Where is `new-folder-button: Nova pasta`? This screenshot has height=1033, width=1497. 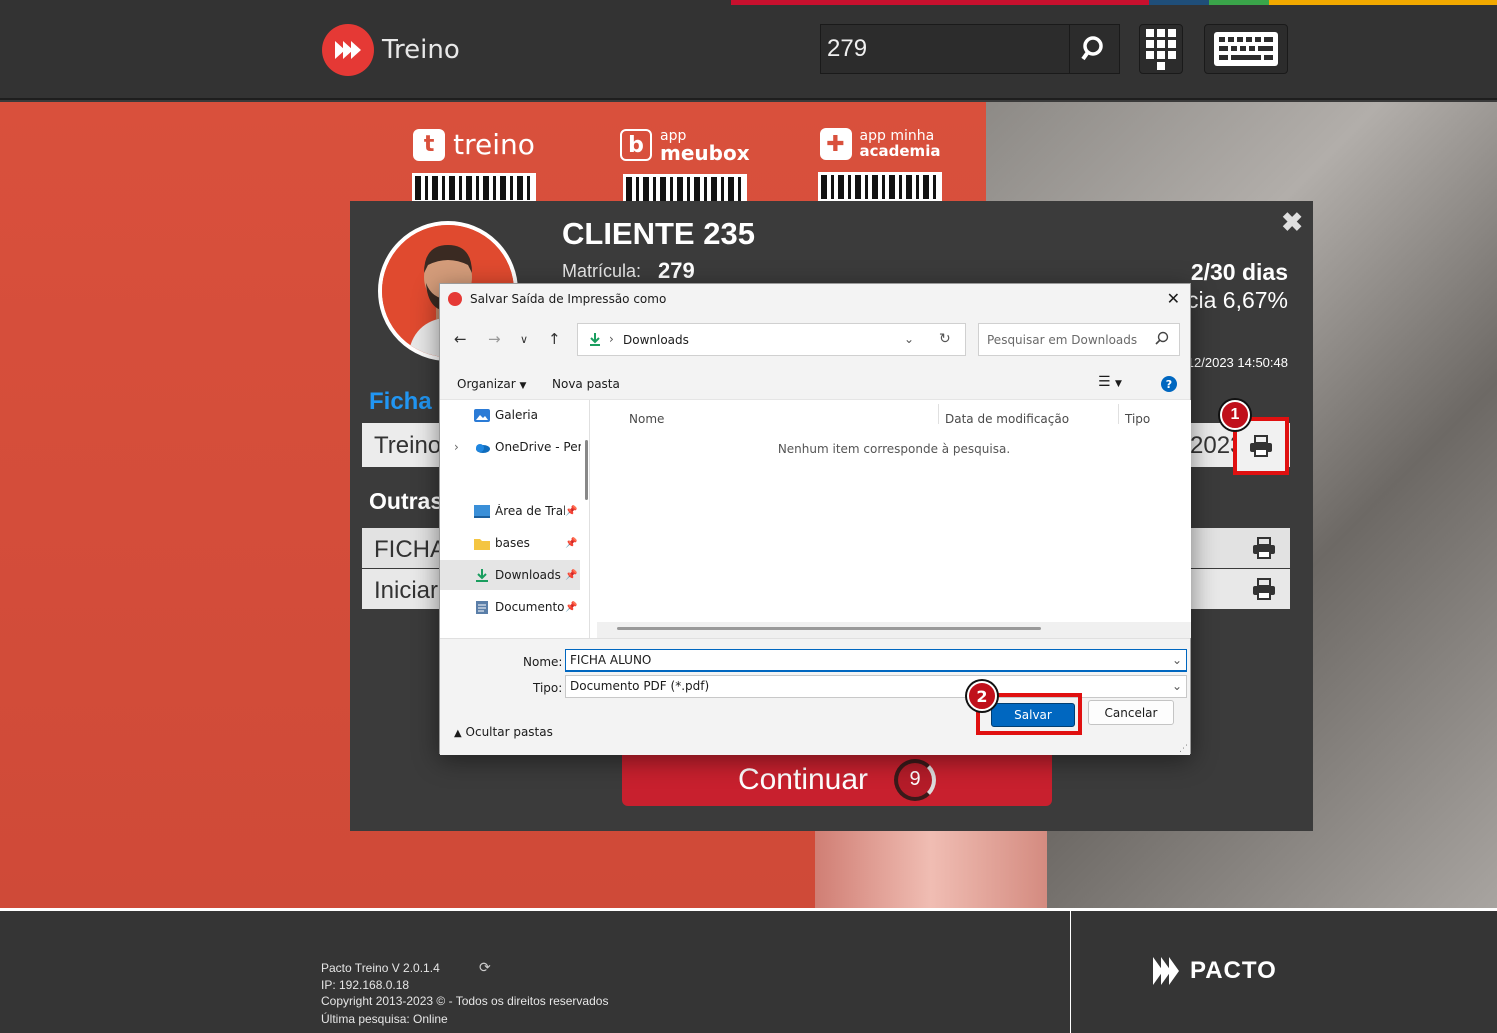
new-folder-button: Nova pasta is located at coordinates (586, 384).